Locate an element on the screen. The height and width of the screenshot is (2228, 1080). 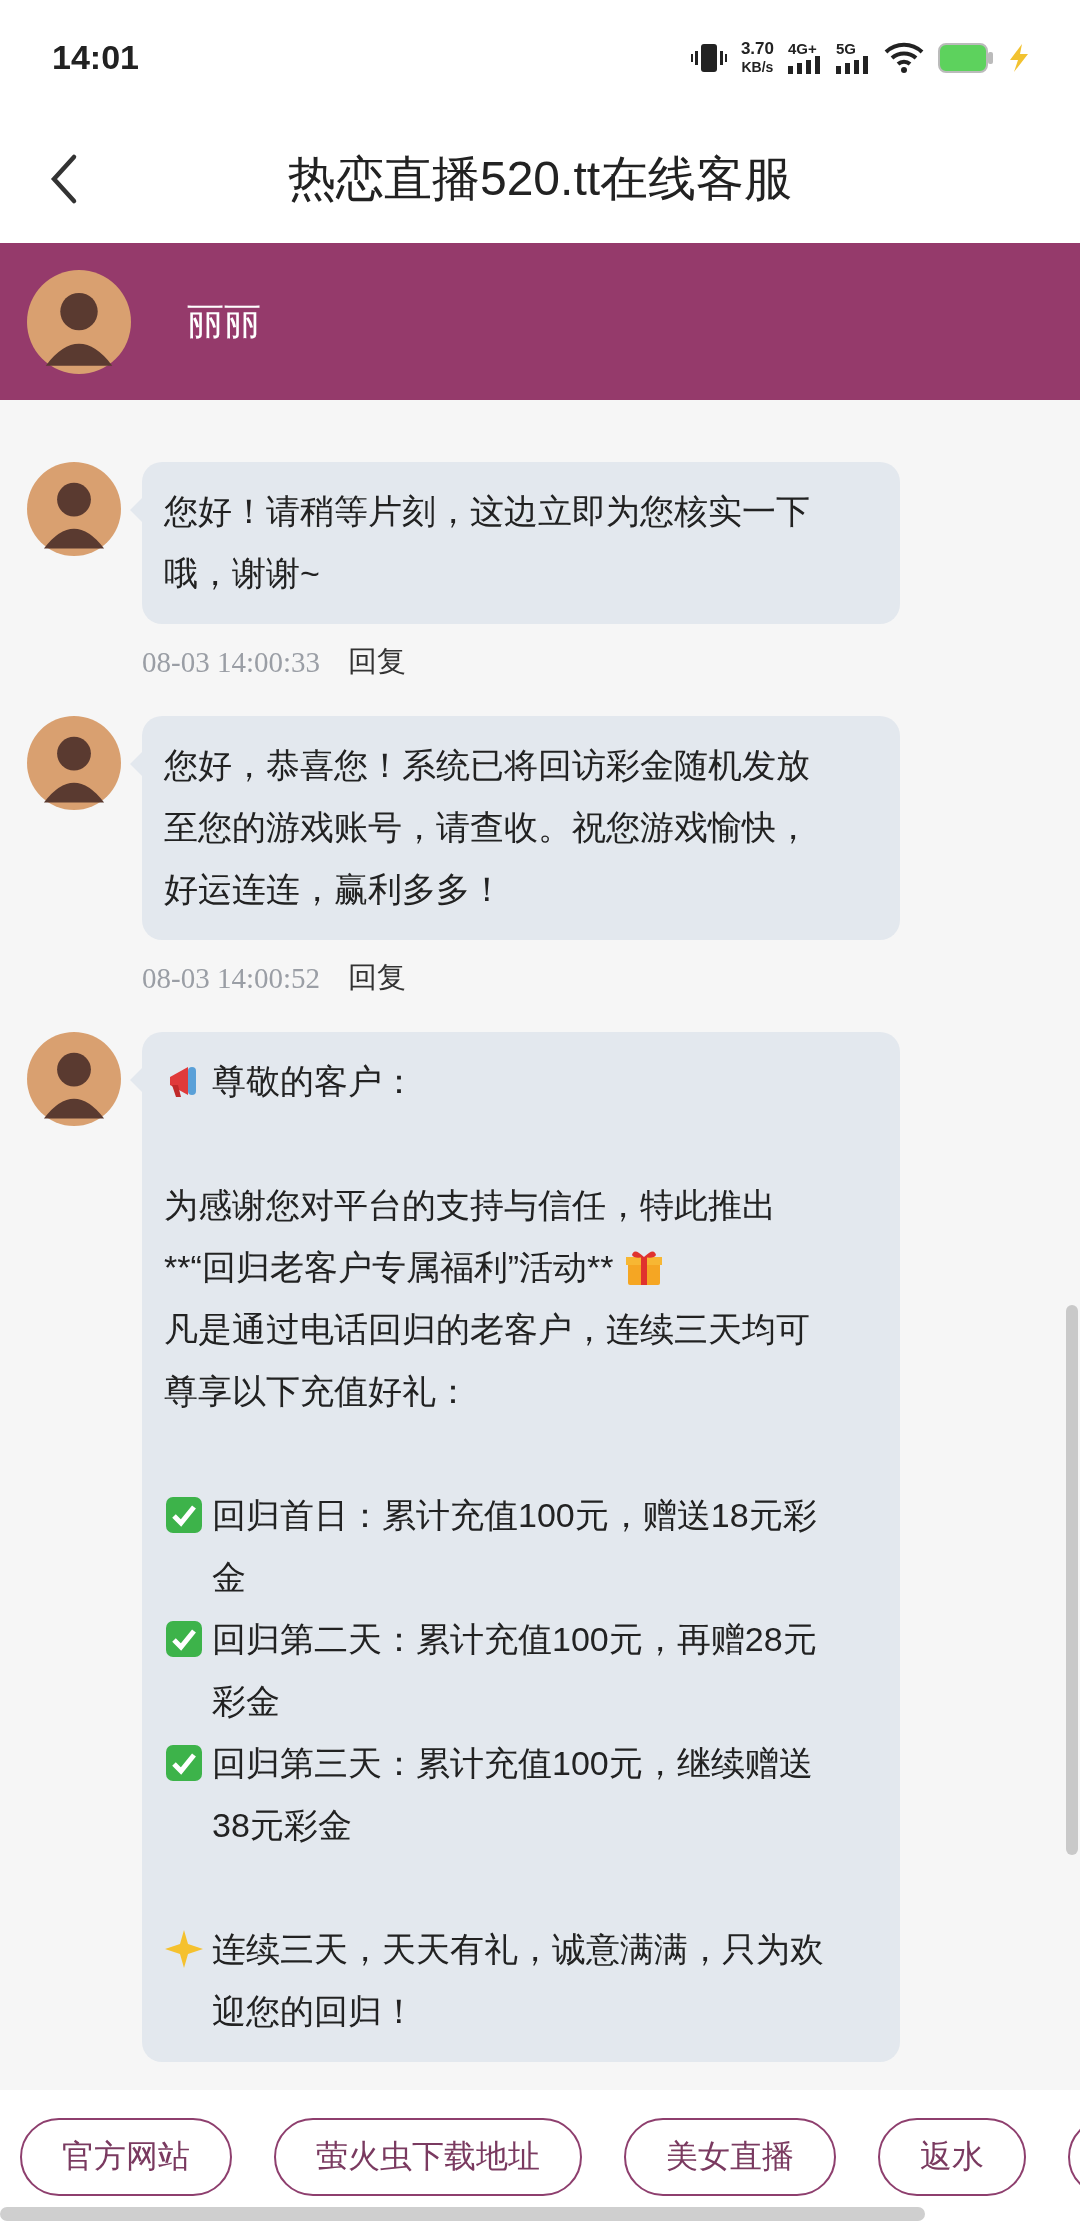
message-text: 您好！请稍等片刻，这边立即为您核实一下哦，谢谢~ is located at coordinates (487, 542).